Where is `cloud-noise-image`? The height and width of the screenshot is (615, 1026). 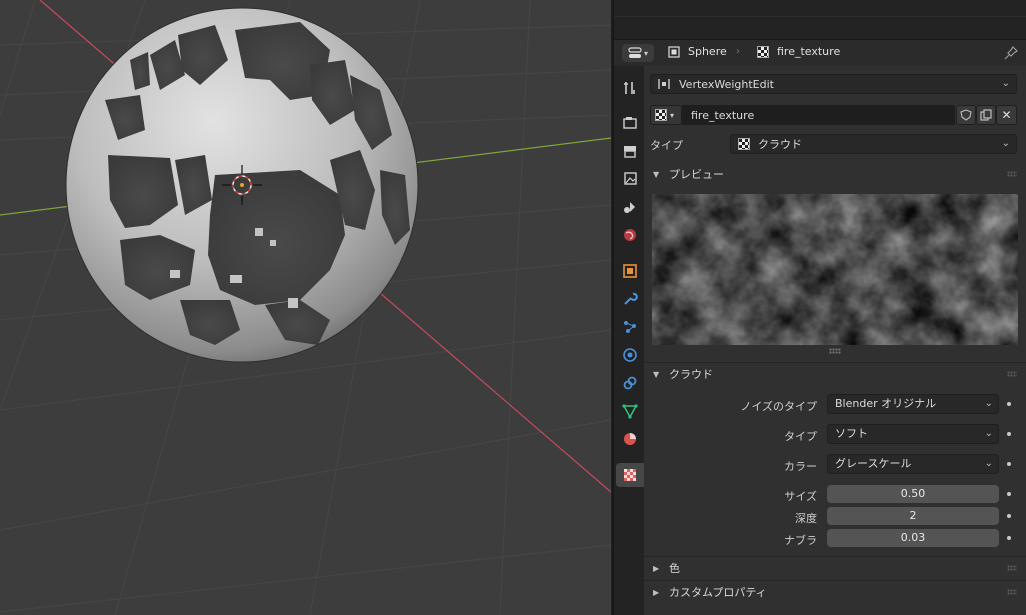
cloud-noise-image is located at coordinates (835, 269).